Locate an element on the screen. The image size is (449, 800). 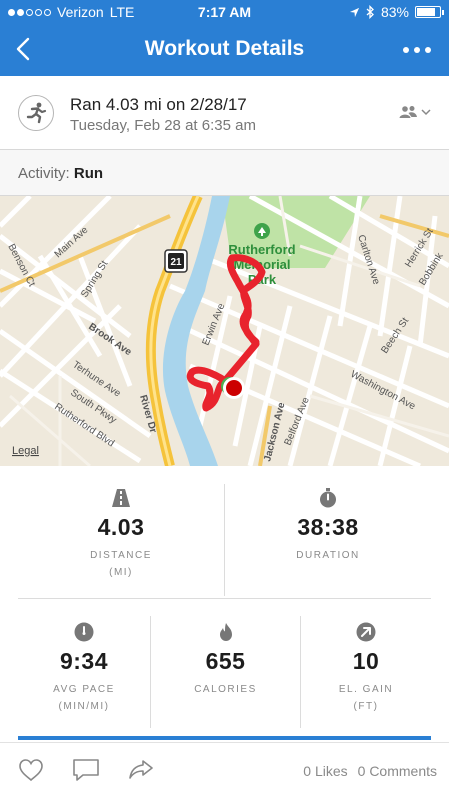
activity-row: Activity: Run is located at coordinates (224, 173).